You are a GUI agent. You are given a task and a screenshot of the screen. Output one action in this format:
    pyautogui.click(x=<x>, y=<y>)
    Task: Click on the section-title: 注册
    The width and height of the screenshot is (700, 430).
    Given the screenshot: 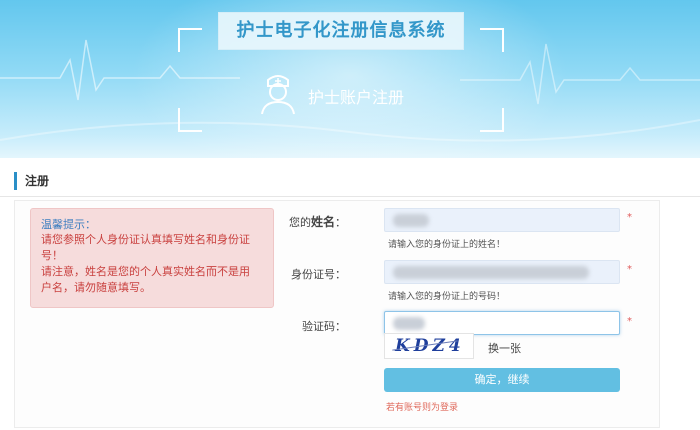 What is the action you would take?
    pyautogui.click(x=31, y=181)
    